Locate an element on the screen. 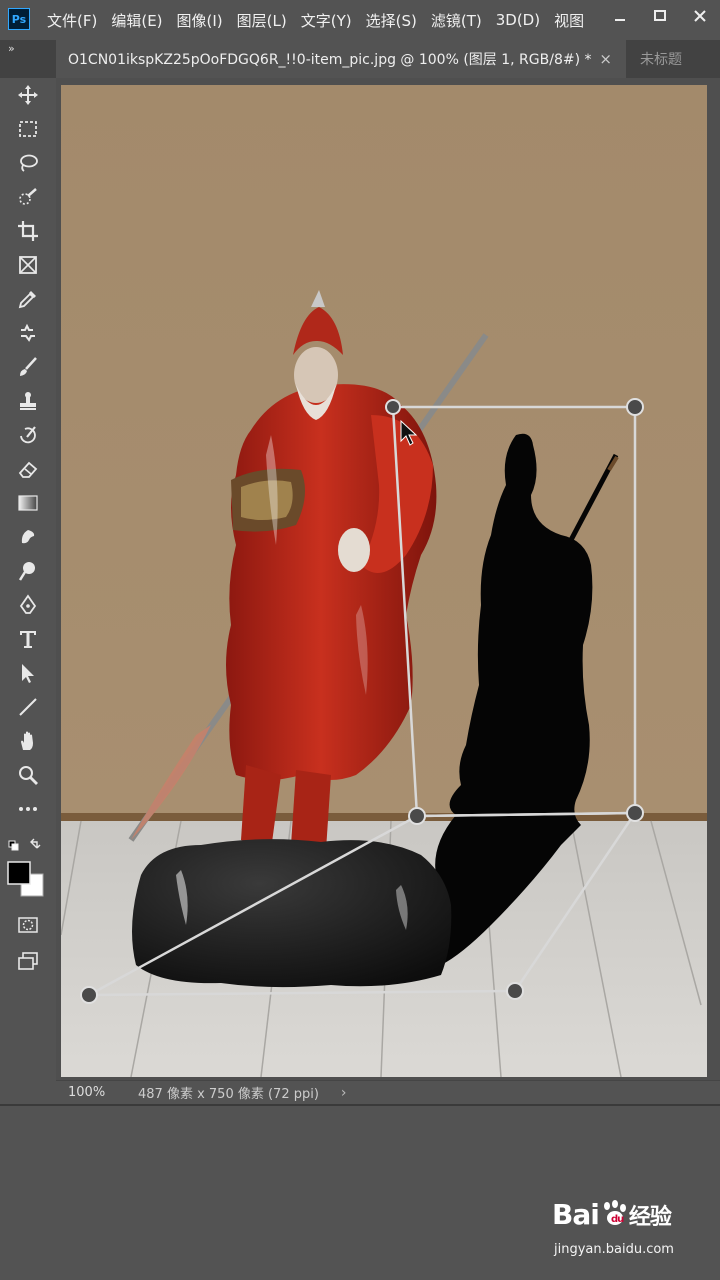 Image resolution: width=720 pixels, height=1280 pixels. quick-mask-tool is located at coordinates (28, 925).